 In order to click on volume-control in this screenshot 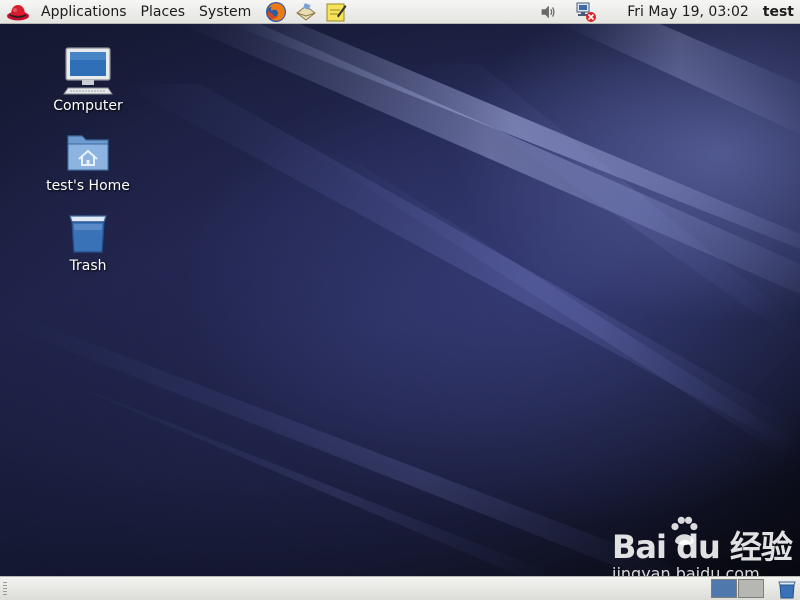, I will do `click(548, 12)`.